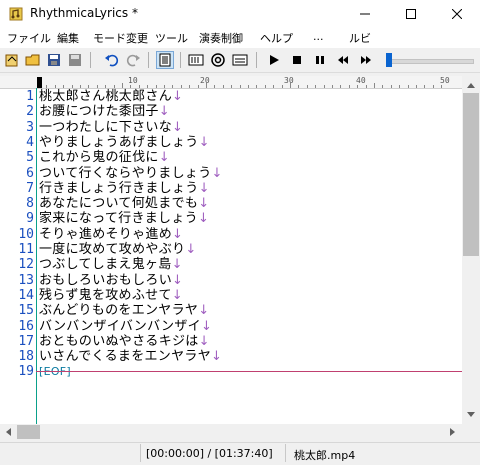 Image resolution: width=480 pixels, height=465 pixels. Describe the element at coordinates (26, 326) in the screenshot. I see `line-number: 16` at that location.